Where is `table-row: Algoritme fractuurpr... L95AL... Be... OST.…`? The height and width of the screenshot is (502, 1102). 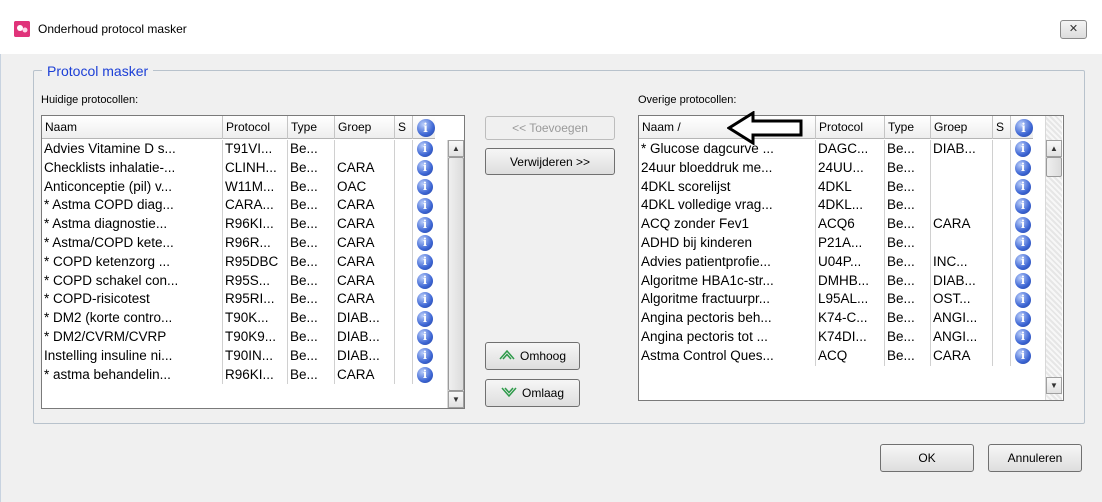 table-row: Algoritme fractuurpr... L95AL... Be... OST.… is located at coordinates (836, 300).